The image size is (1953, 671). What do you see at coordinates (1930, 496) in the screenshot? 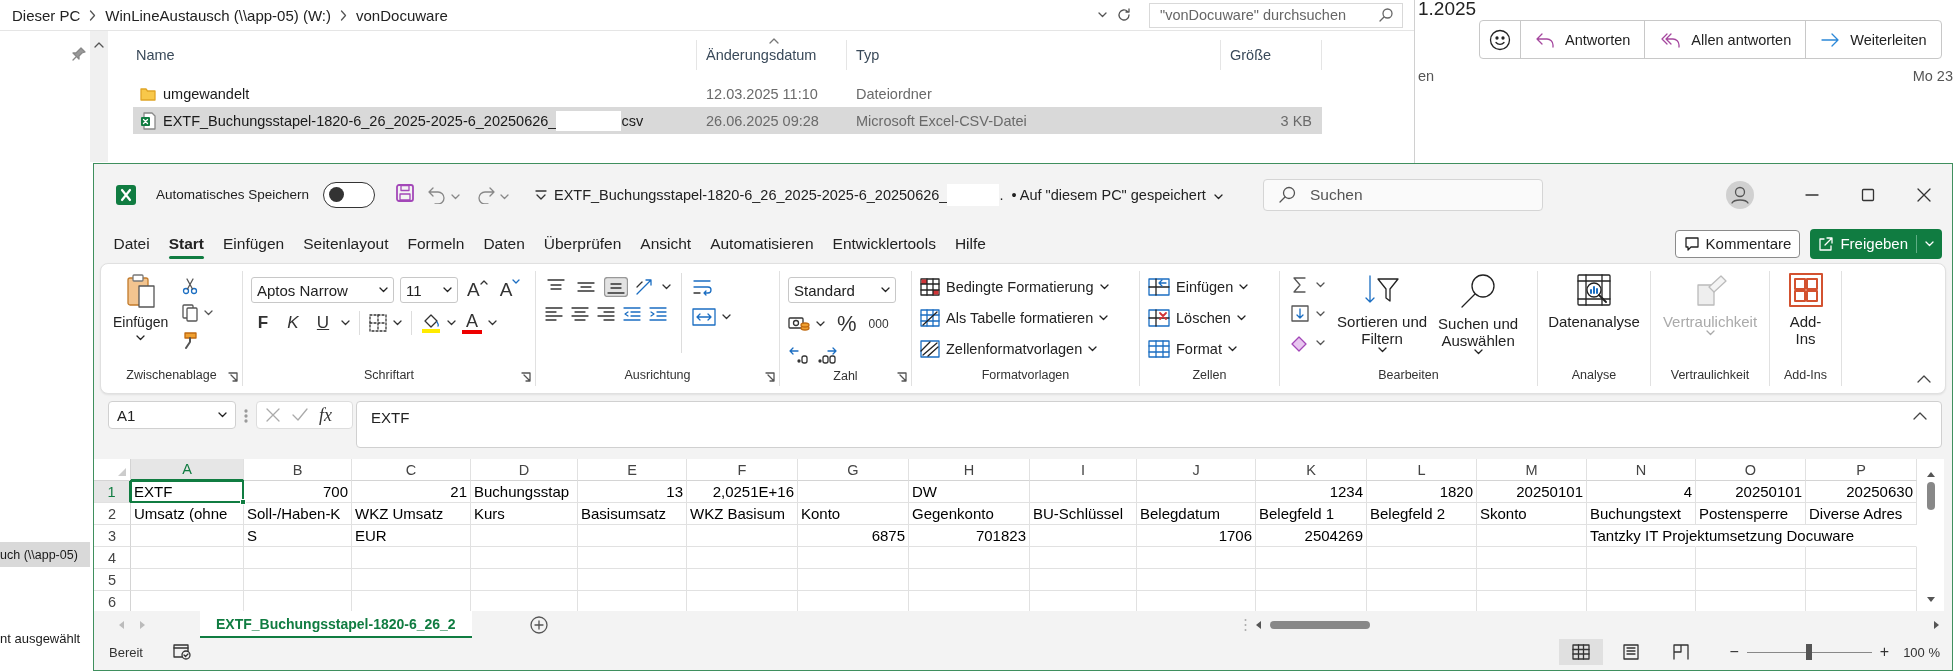
I see `scrollbar-thumb` at bounding box center [1930, 496].